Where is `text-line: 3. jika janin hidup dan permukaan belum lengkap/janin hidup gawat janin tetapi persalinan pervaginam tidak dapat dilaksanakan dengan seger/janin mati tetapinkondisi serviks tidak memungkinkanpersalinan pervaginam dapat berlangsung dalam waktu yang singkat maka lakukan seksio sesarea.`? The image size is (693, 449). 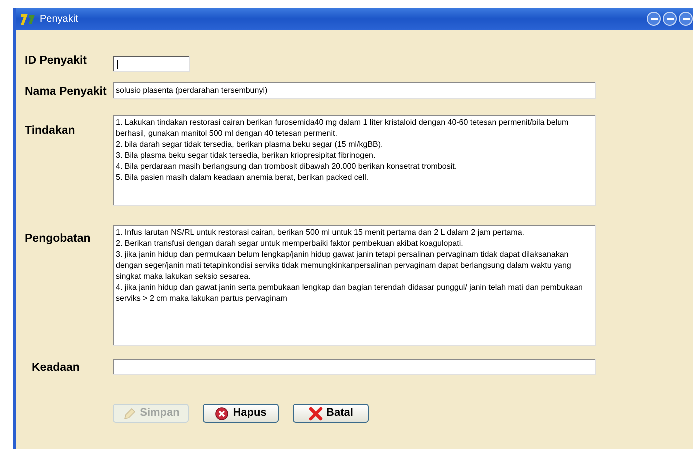 text-line: 3. jika janin hidup dan permukaan belum lengkap/janin hidup gawat janin tetapi persalinan pervaginam tidak dapat dilaksanakan dengan seger/janin mati tetapinkondisi serviks tidak memungkinkanpersalinan pervaginam dapat berlangsung dalam waktu yang singkat maka lakukan seksio sesarea. is located at coordinates (344, 265).